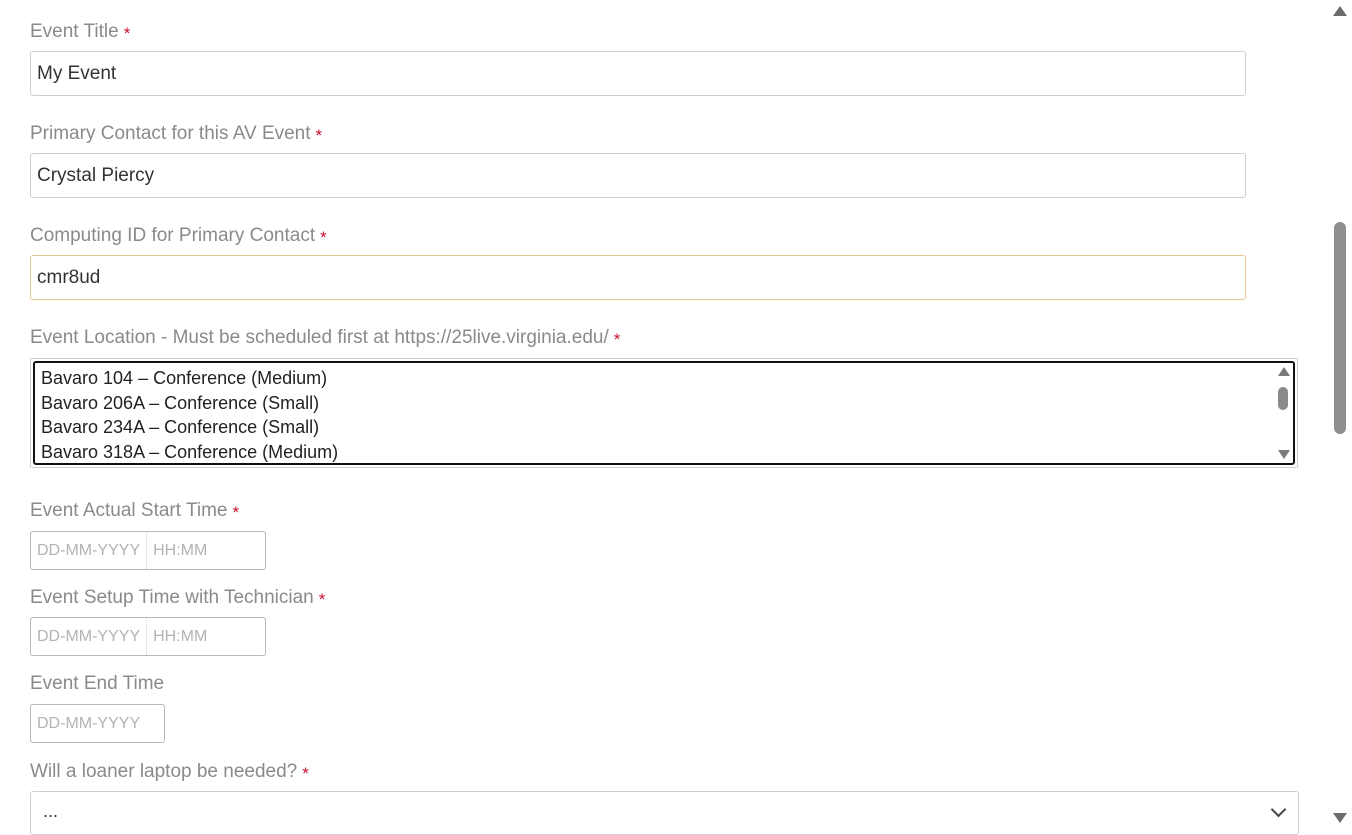 This screenshot has height=835, width=1352. What do you see at coordinates (189, 452) in the screenshot?
I see `location-option: Bavaro 318A – Conference (Medium)` at bounding box center [189, 452].